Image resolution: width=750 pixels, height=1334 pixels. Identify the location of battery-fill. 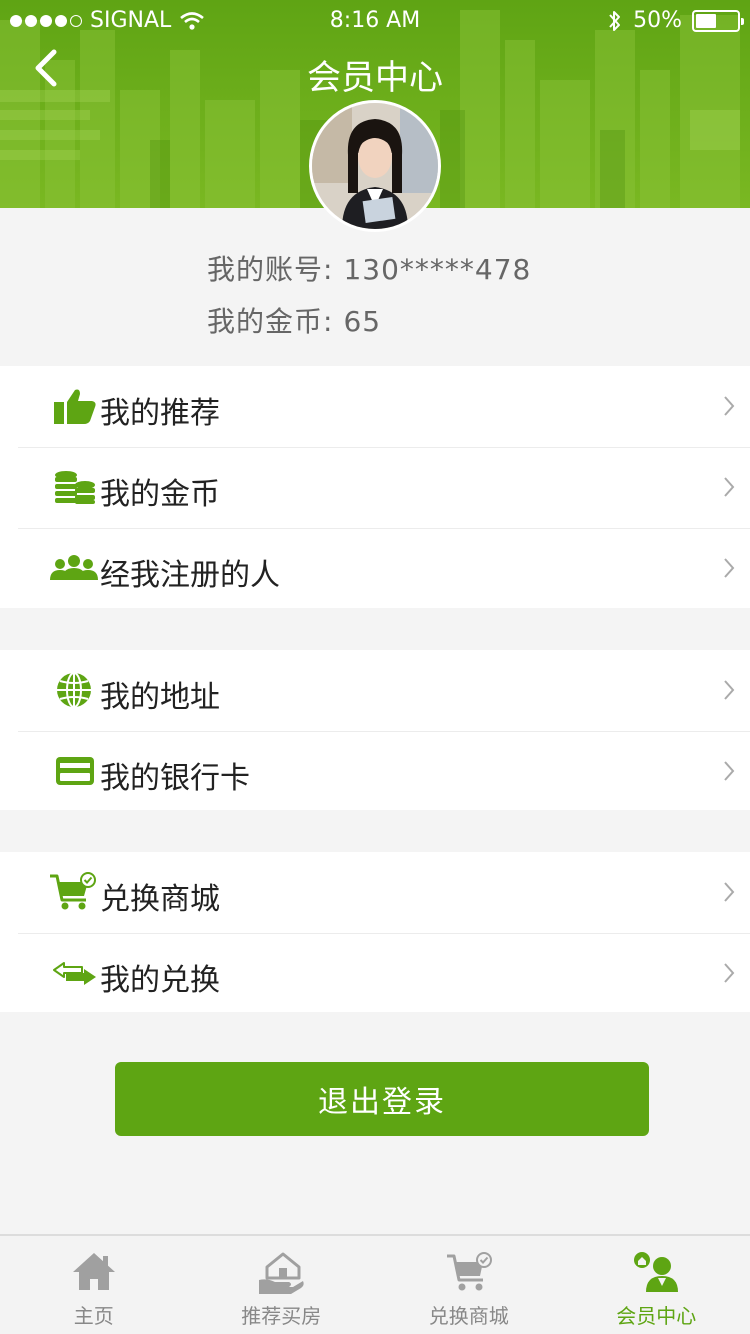
(706, 20).